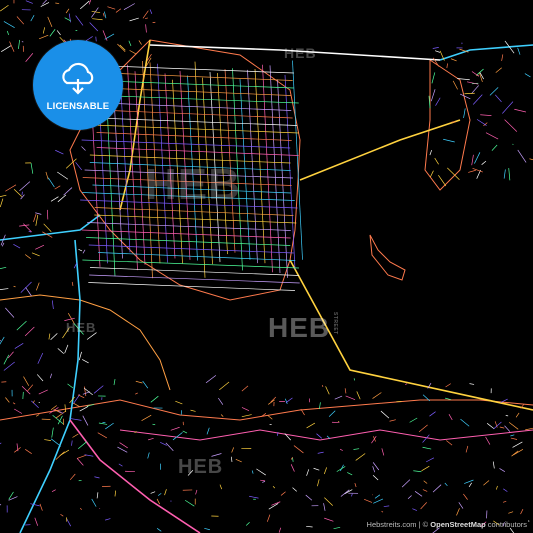 The height and width of the screenshot is (533, 533). I want to click on attribution-osm-link: OpenStreetMap, so click(457, 524).